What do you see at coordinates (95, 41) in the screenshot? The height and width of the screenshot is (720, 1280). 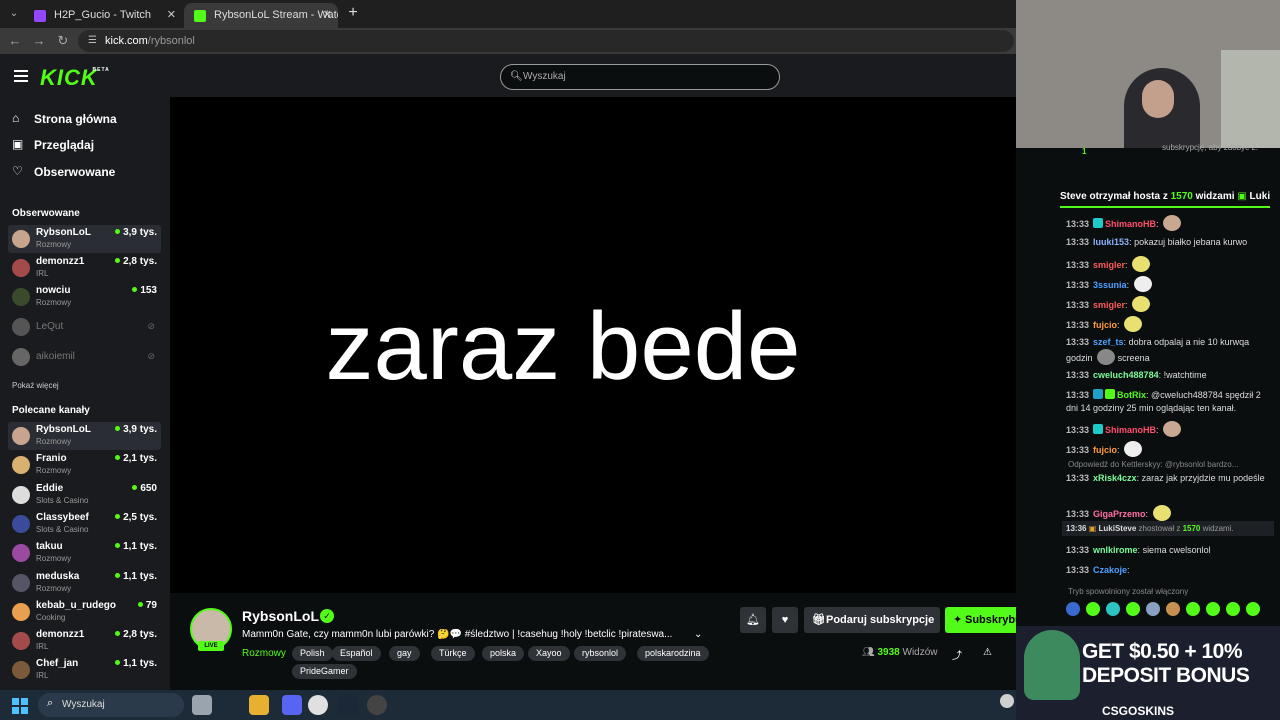 I see `site-info-icon: ☰` at bounding box center [95, 41].